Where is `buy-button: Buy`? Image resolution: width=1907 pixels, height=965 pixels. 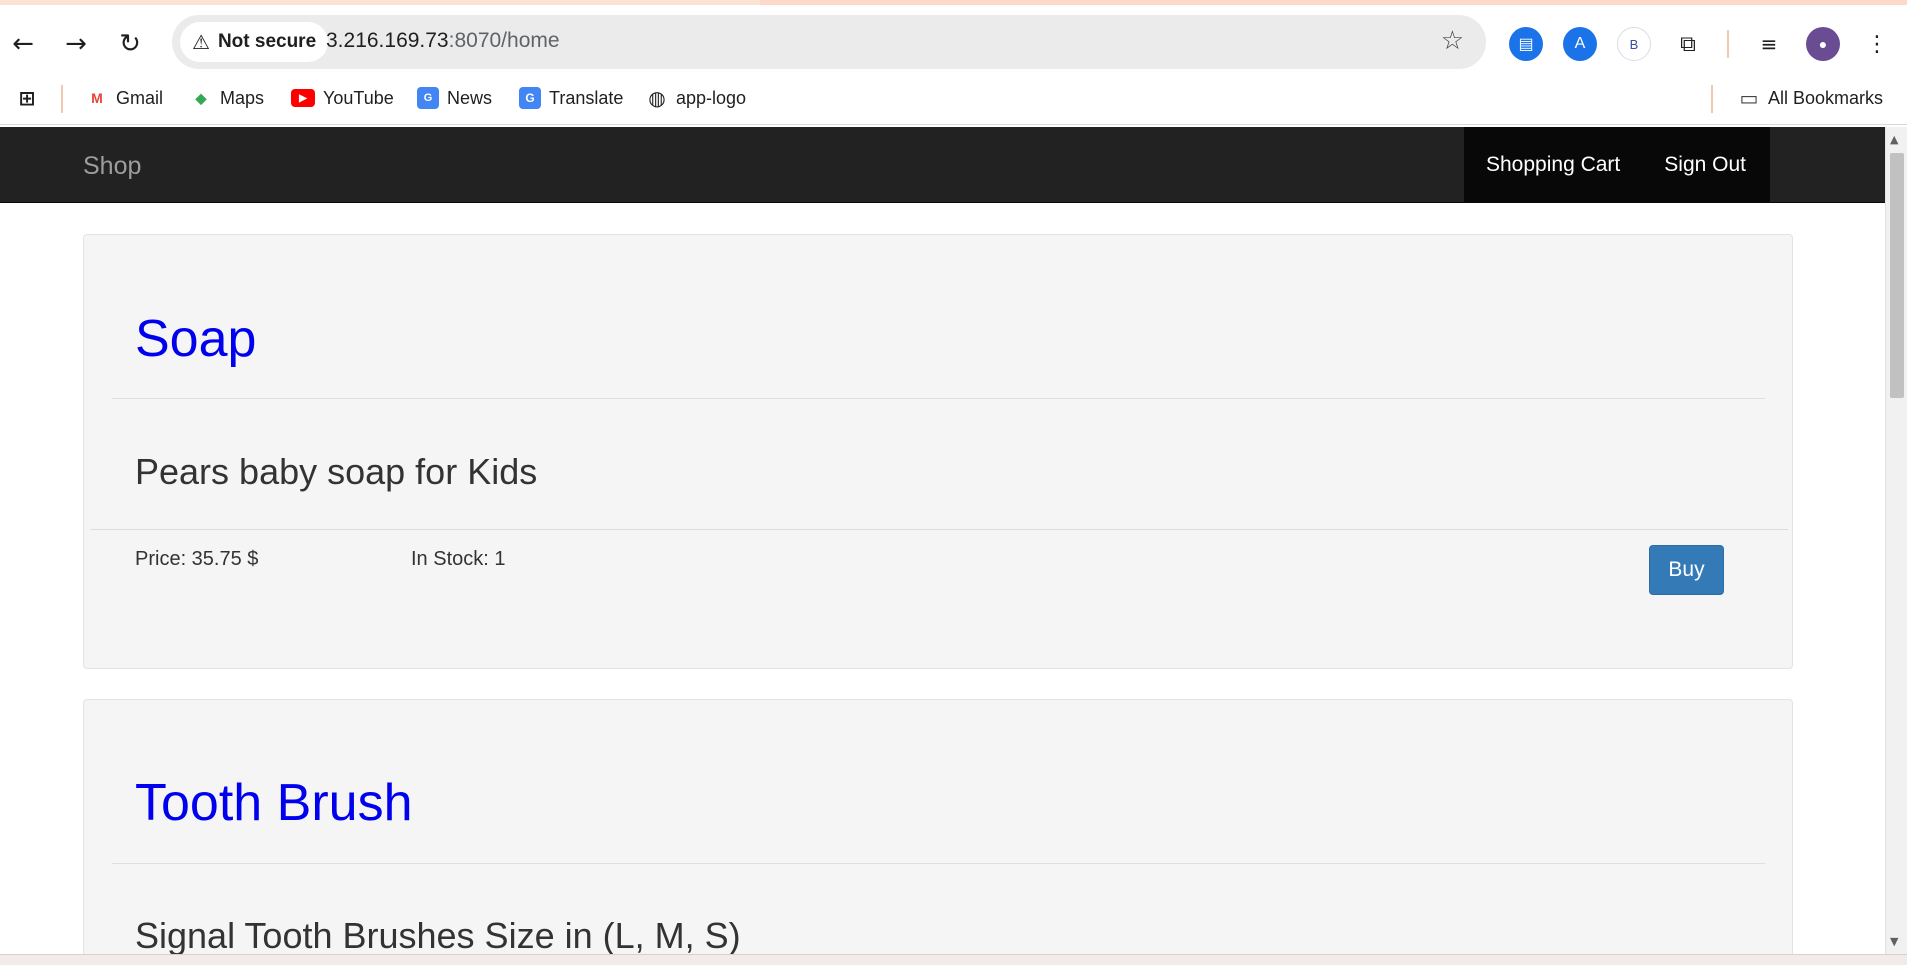 buy-button: Buy is located at coordinates (1686, 570).